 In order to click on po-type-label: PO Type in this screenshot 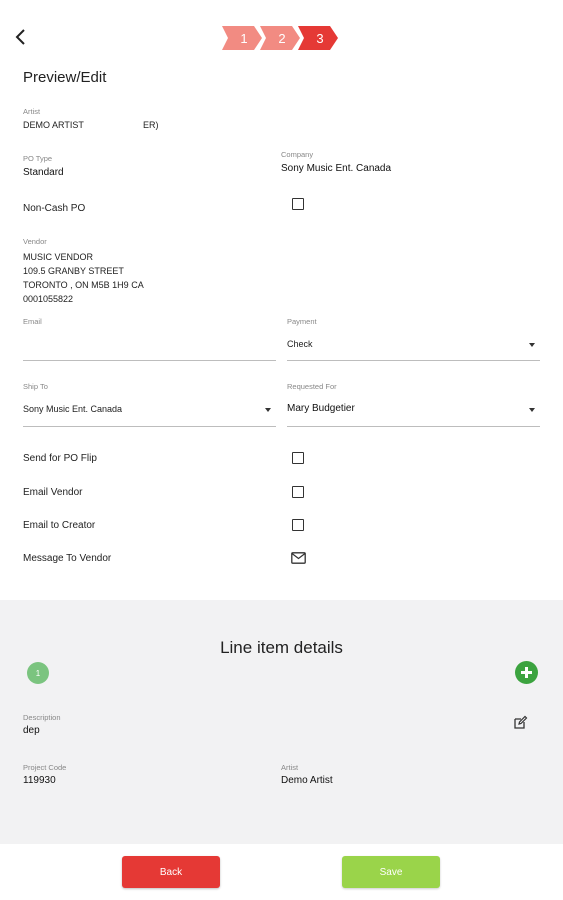, I will do `click(38, 158)`.